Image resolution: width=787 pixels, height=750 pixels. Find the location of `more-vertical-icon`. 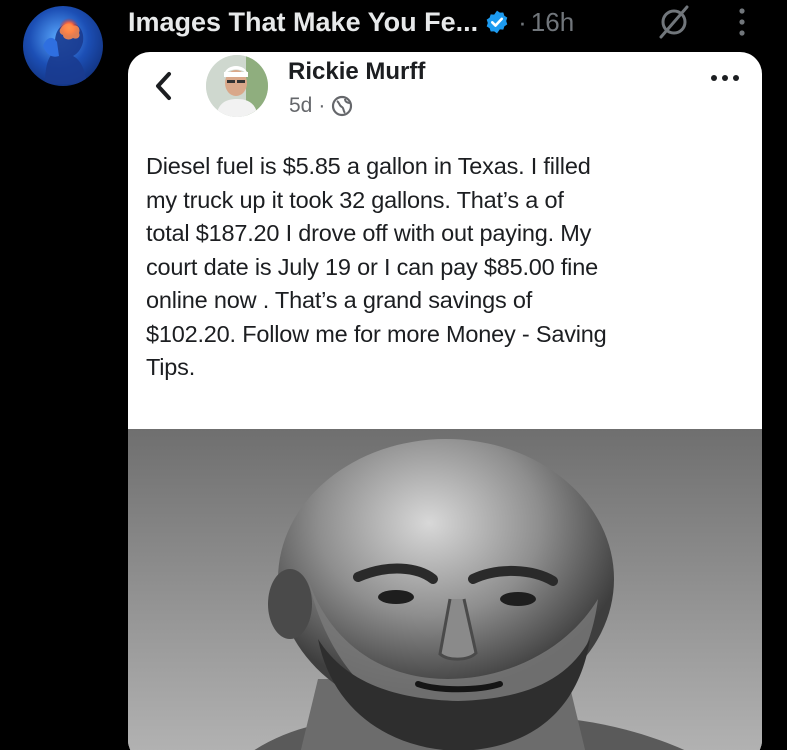

more-vertical-icon is located at coordinates (742, 22).